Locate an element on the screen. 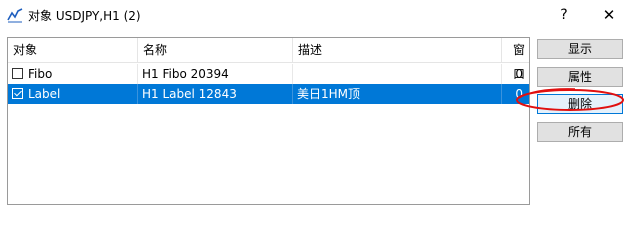  column-header-name: 名称 is located at coordinates (215, 50).